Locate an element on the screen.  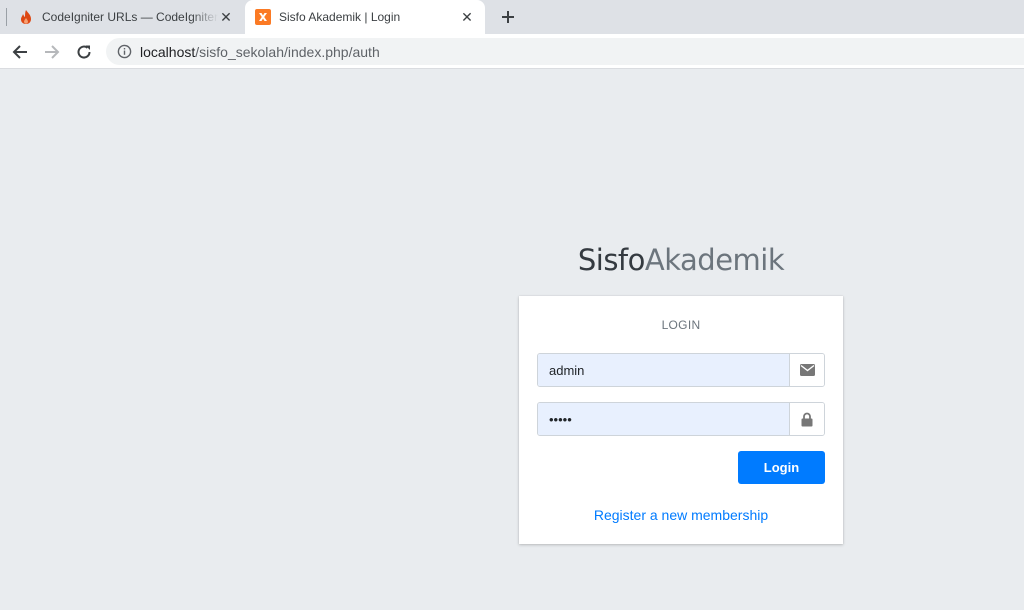
address-bar: localhost/sisfo_sekolah/index.php/auth is located at coordinates (565, 51).